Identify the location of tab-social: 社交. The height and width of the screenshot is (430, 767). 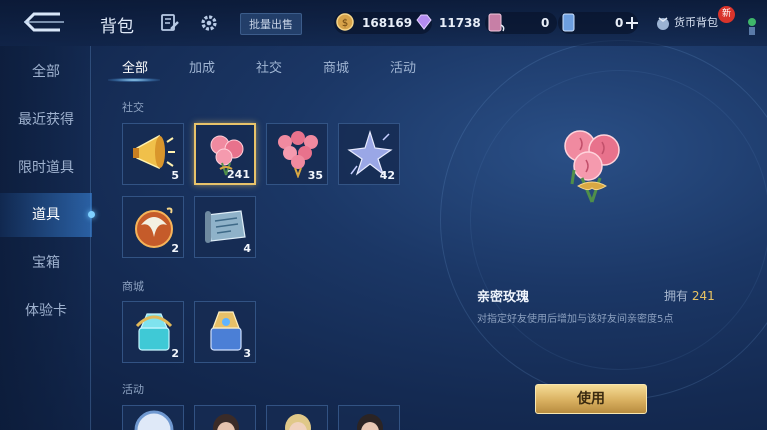
(269, 66).